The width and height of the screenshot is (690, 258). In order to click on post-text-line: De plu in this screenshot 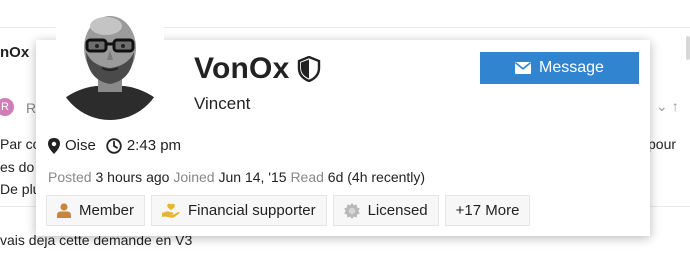, I will do `click(20, 189)`.